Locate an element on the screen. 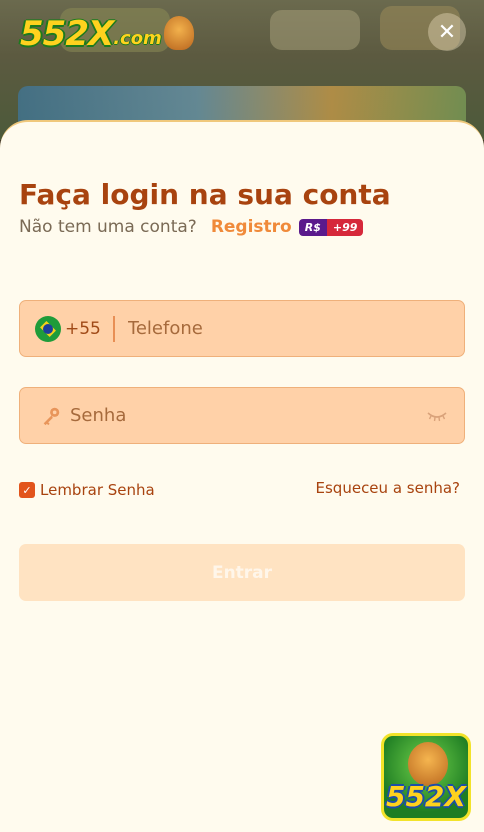  close-icon: ✕ is located at coordinates (447, 32).